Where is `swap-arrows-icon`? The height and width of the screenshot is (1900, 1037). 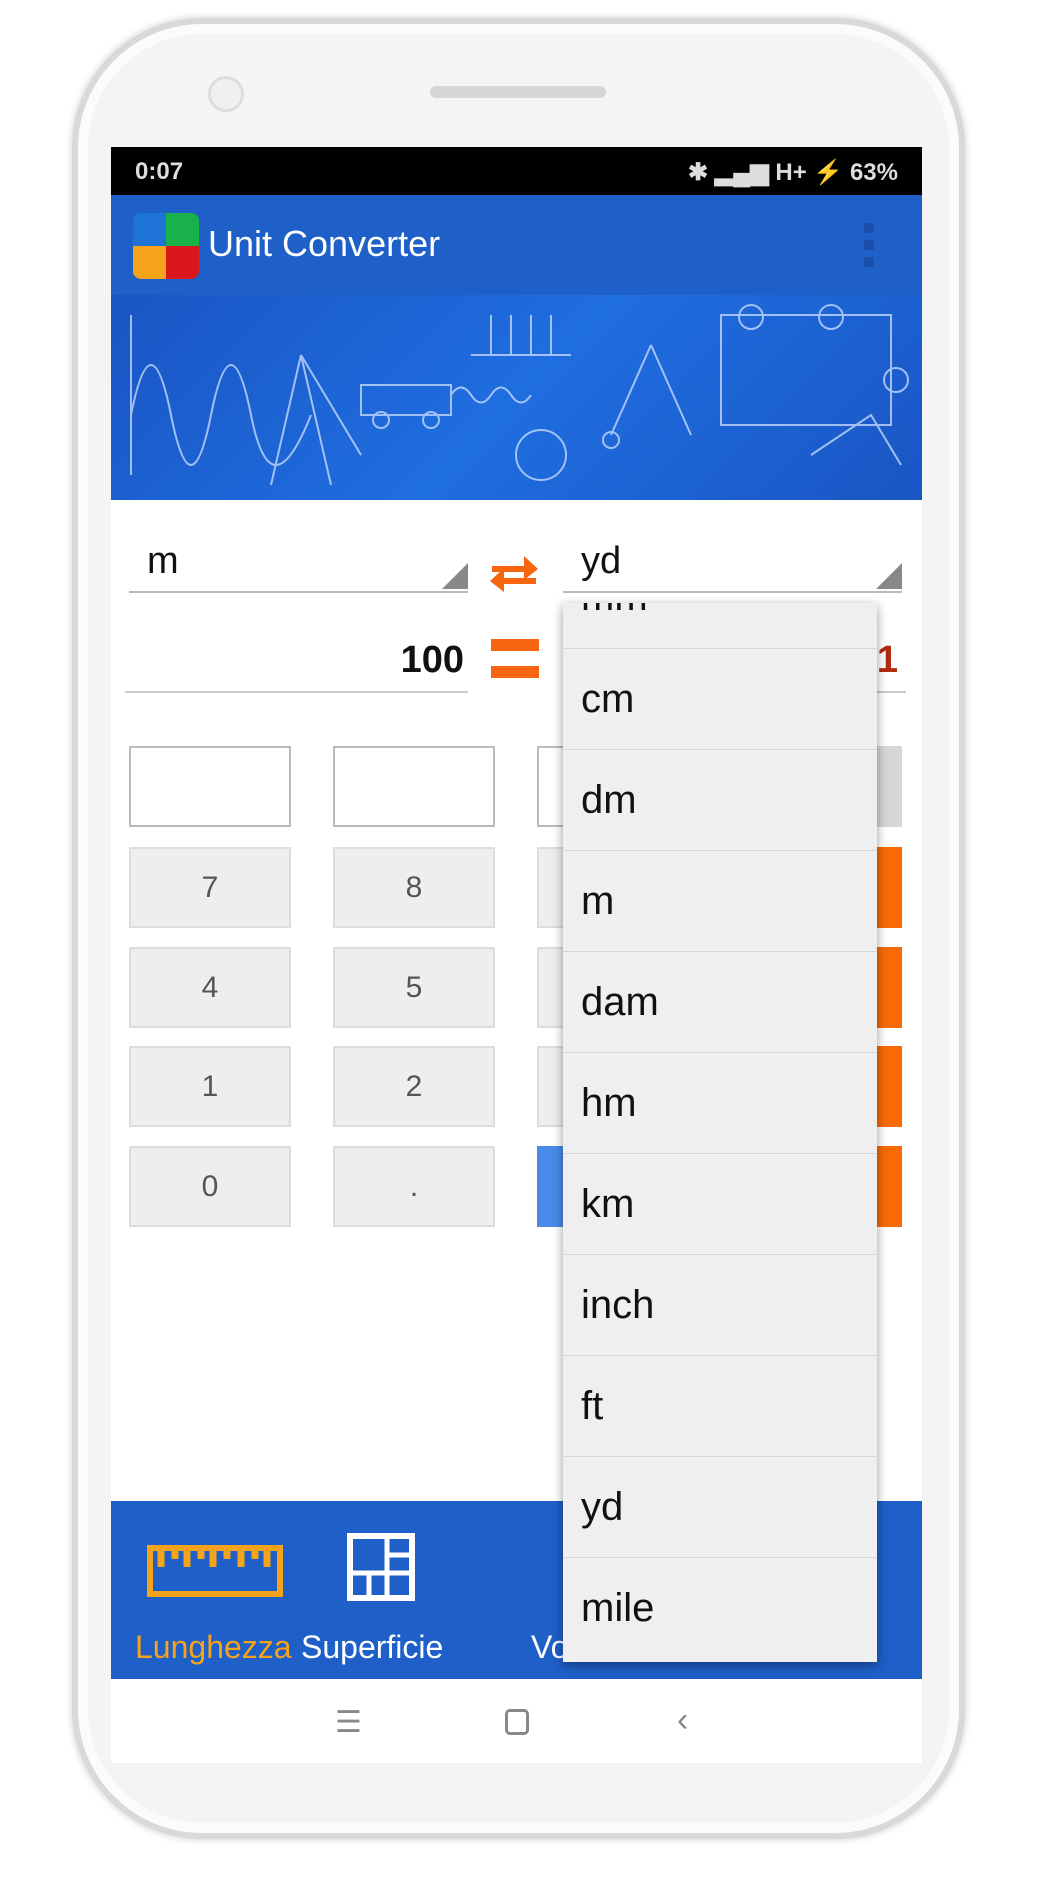
swap-arrows-icon is located at coordinates (514, 575).